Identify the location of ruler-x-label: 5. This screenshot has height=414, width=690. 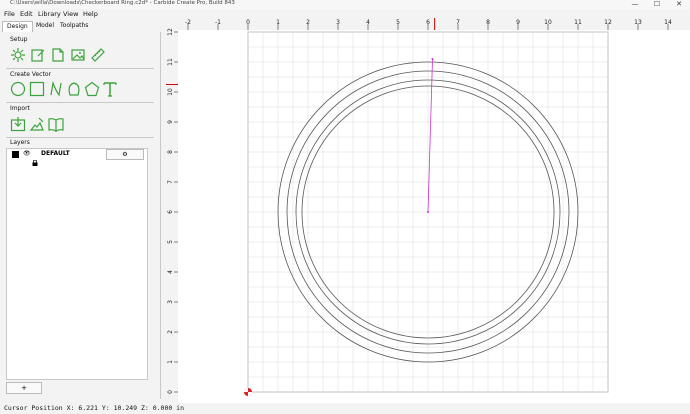
(398, 22).